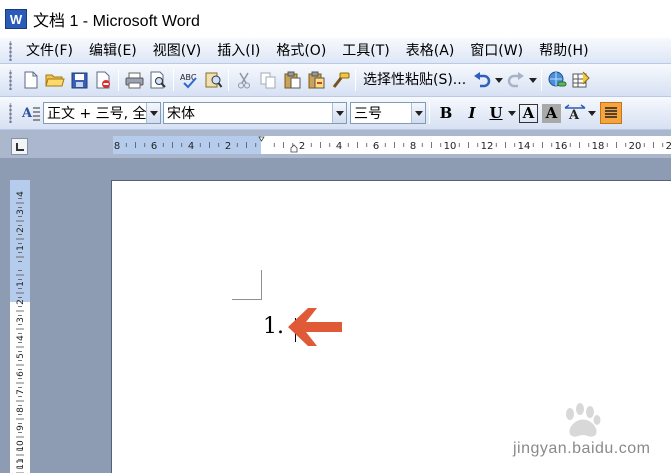  I want to click on menu-insert: 插入(I), so click(239, 51).